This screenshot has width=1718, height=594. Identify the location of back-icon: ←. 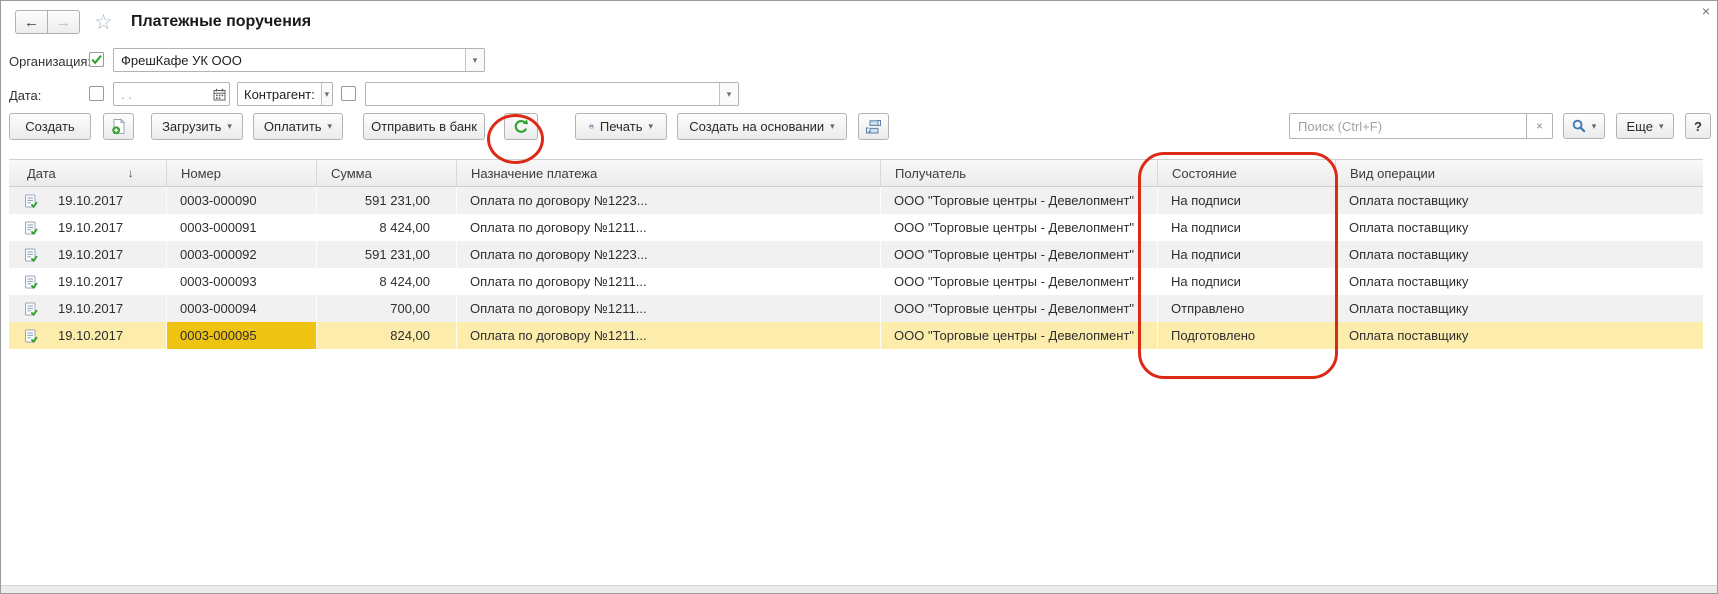
(31, 22).